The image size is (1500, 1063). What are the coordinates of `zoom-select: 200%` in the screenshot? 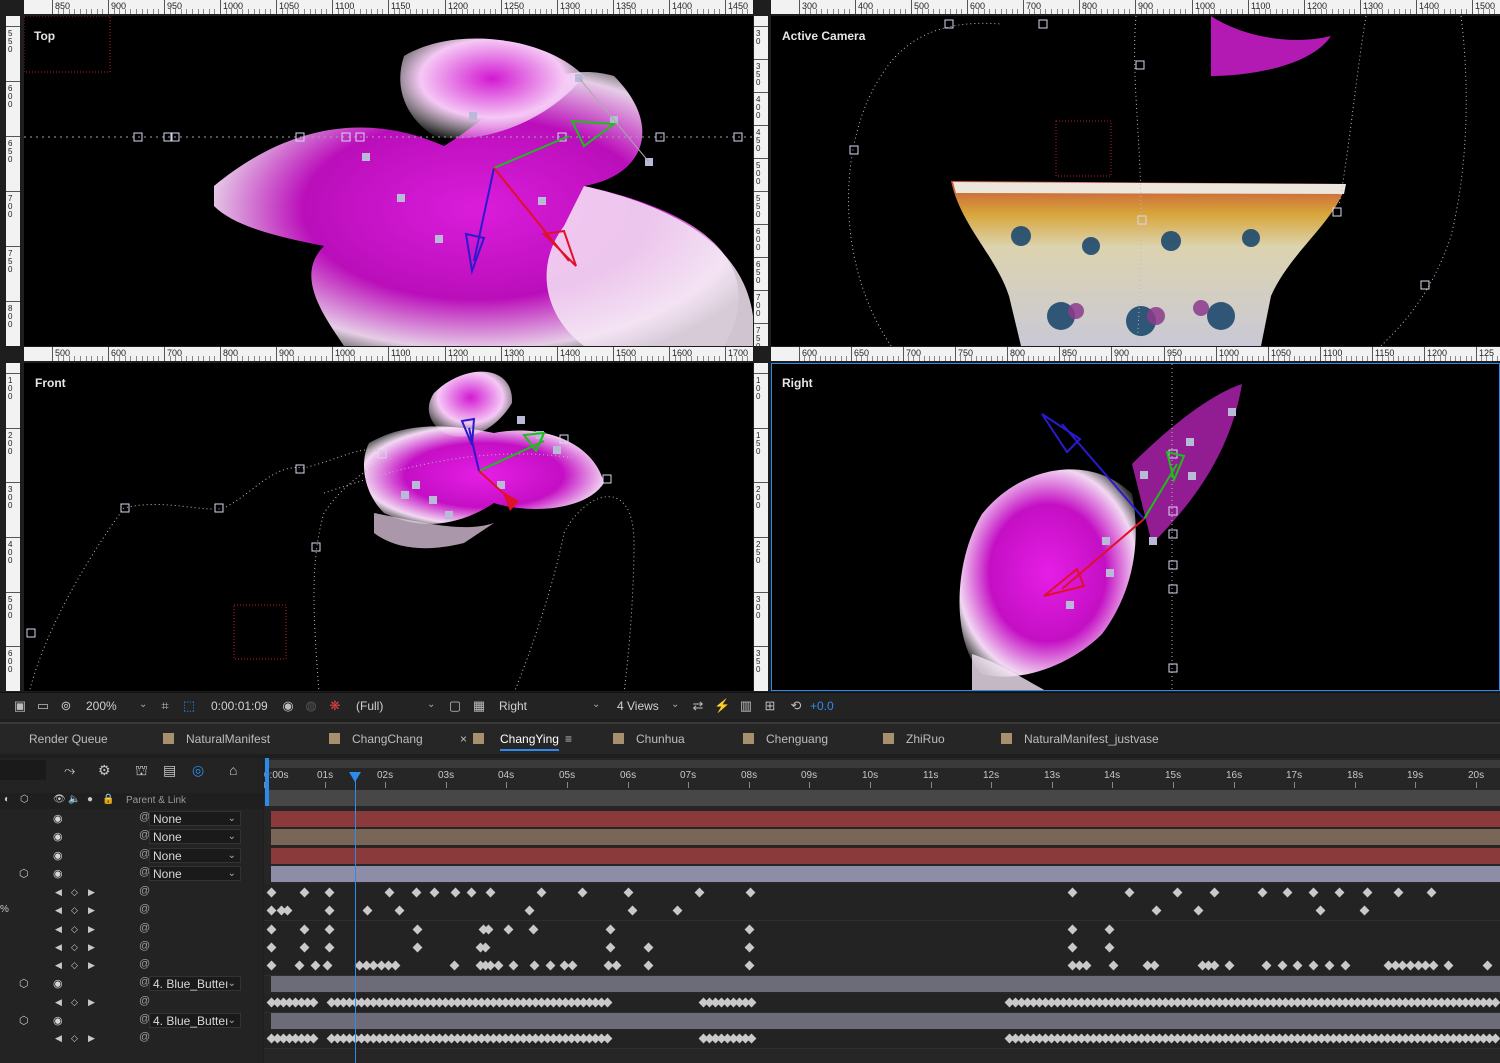 It's located at (101, 706).